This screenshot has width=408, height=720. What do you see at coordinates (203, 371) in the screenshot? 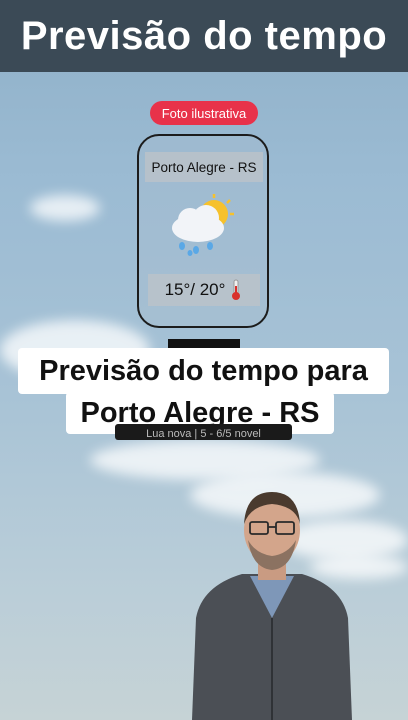
I see `caption-line-1: Previsão do tempo para` at bounding box center [203, 371].